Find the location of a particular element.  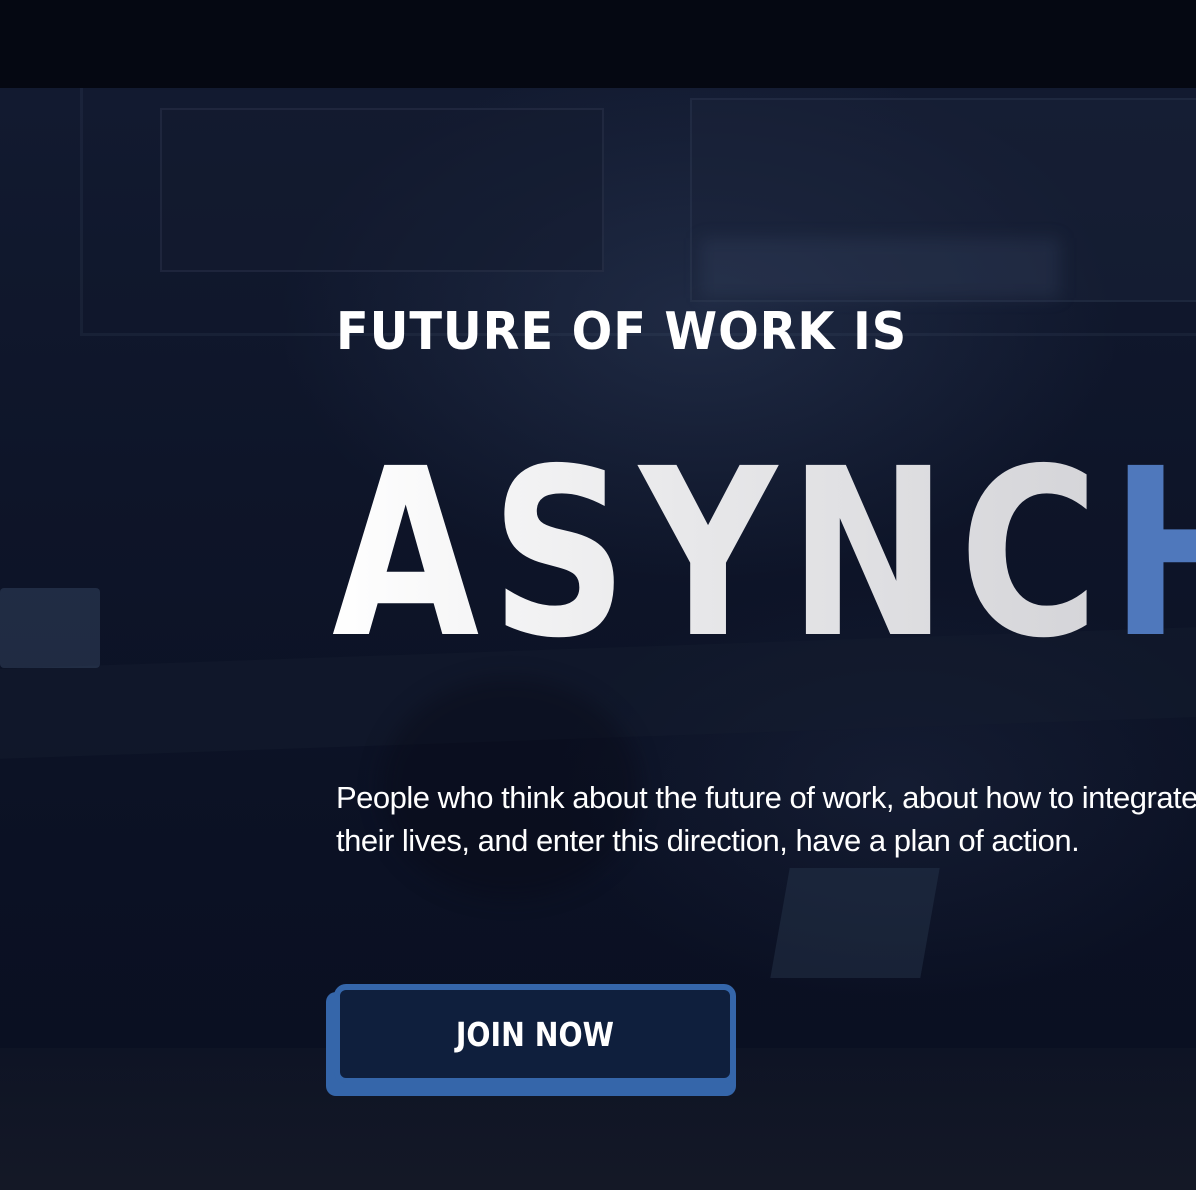

background-light is located at coordinates (880, 268).